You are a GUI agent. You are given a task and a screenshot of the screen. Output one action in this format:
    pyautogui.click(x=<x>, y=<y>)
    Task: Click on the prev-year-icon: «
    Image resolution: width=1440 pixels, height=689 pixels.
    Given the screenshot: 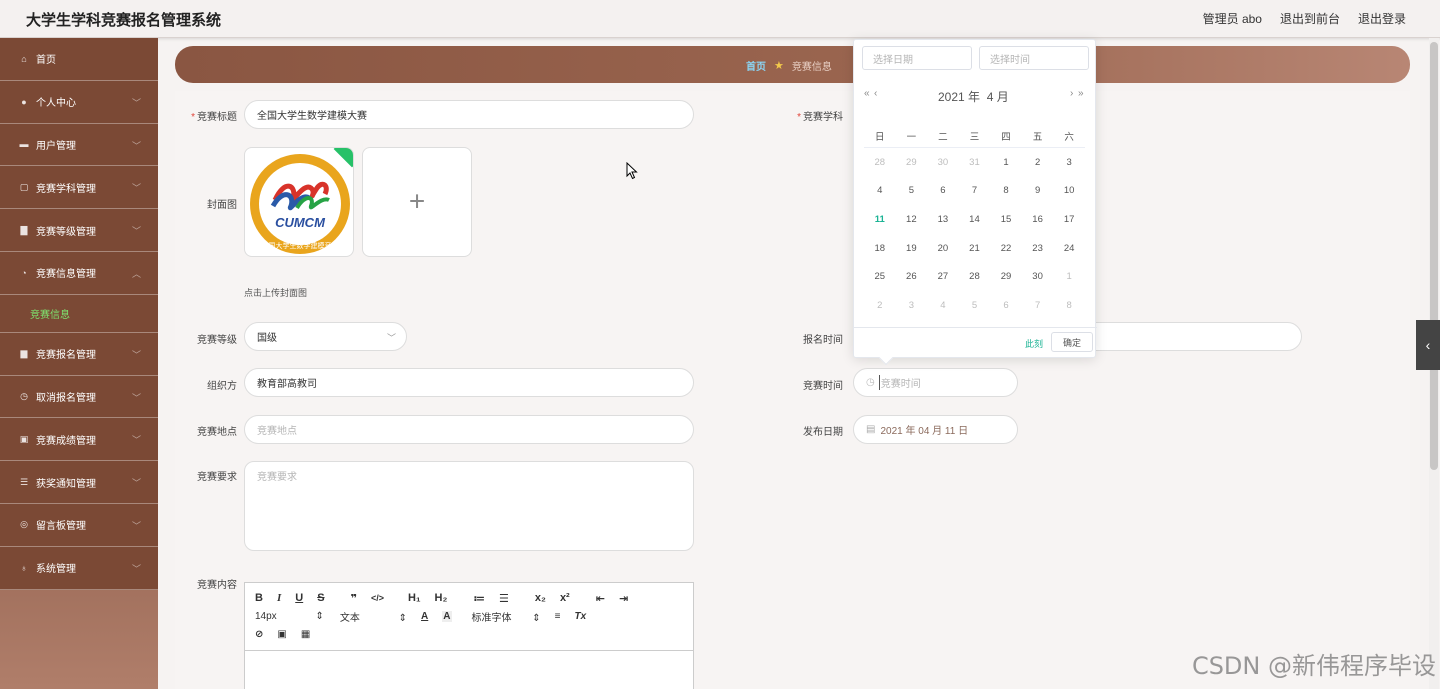 What is the action you would take?
    pyautogui.click(x=867, y=93)
    